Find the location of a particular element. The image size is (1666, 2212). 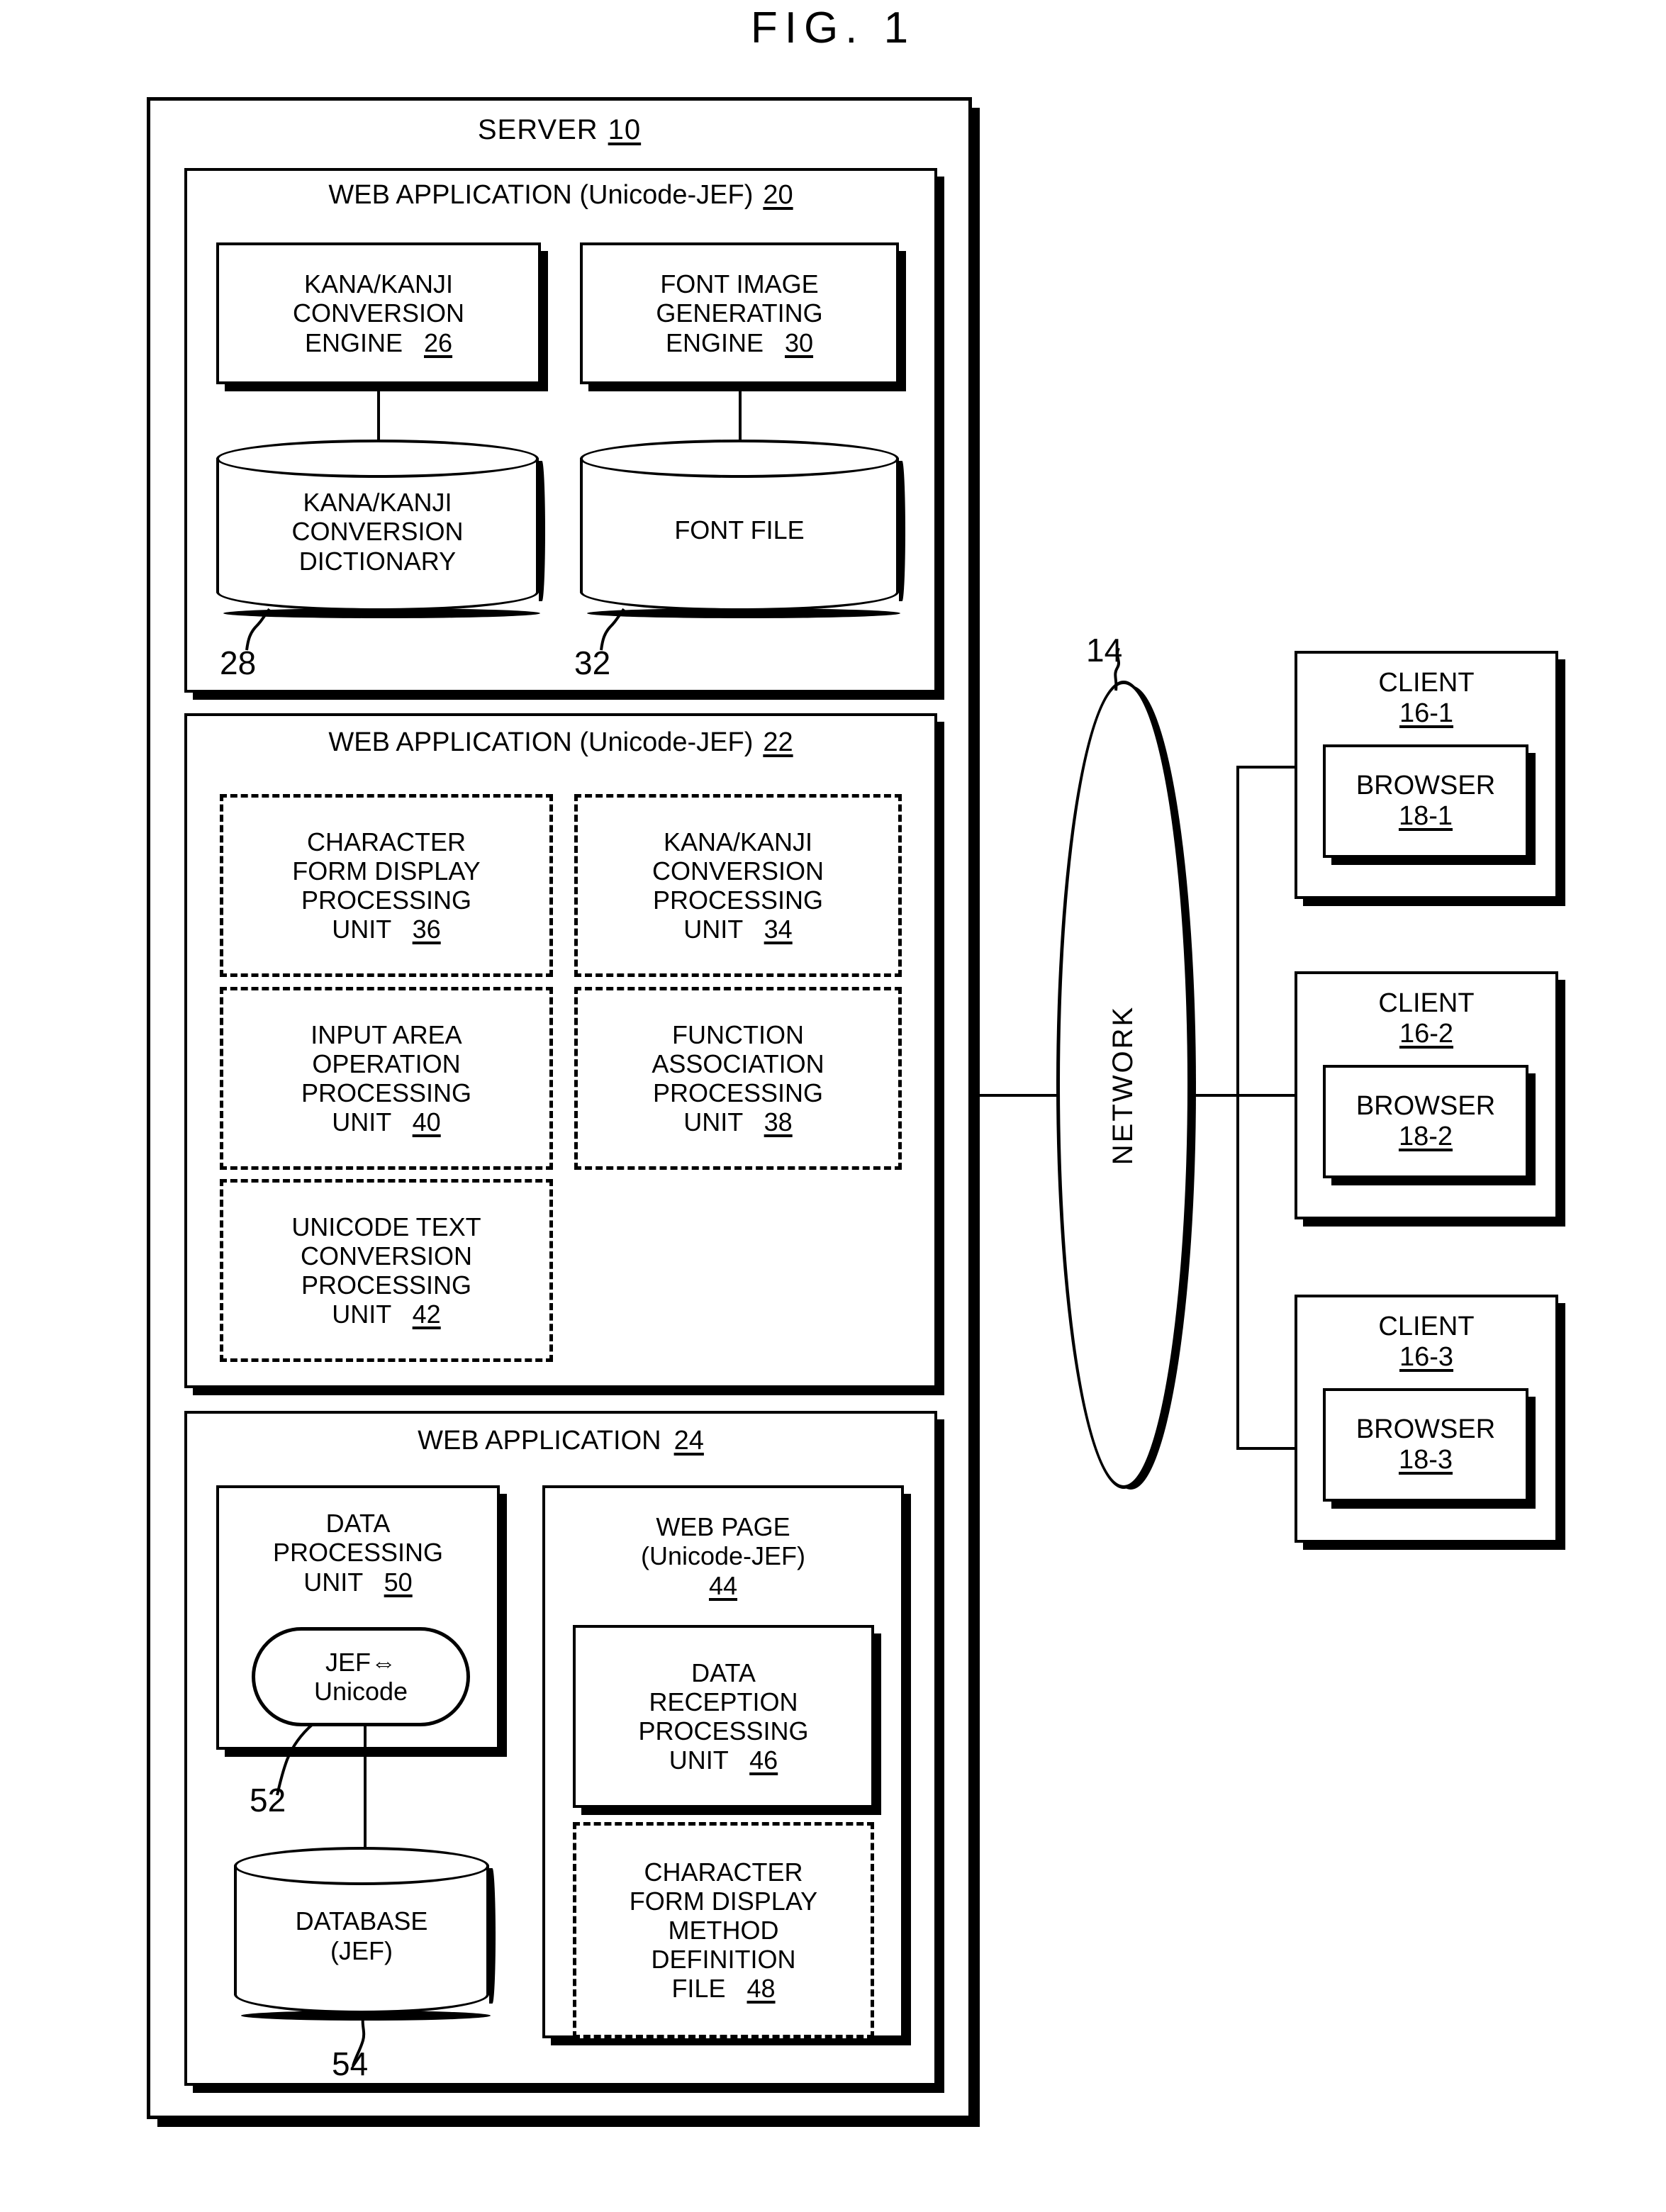

web-page-label: WEB PAGE (Unicode-JEF) 44 is located at coordinates (723, 1556).